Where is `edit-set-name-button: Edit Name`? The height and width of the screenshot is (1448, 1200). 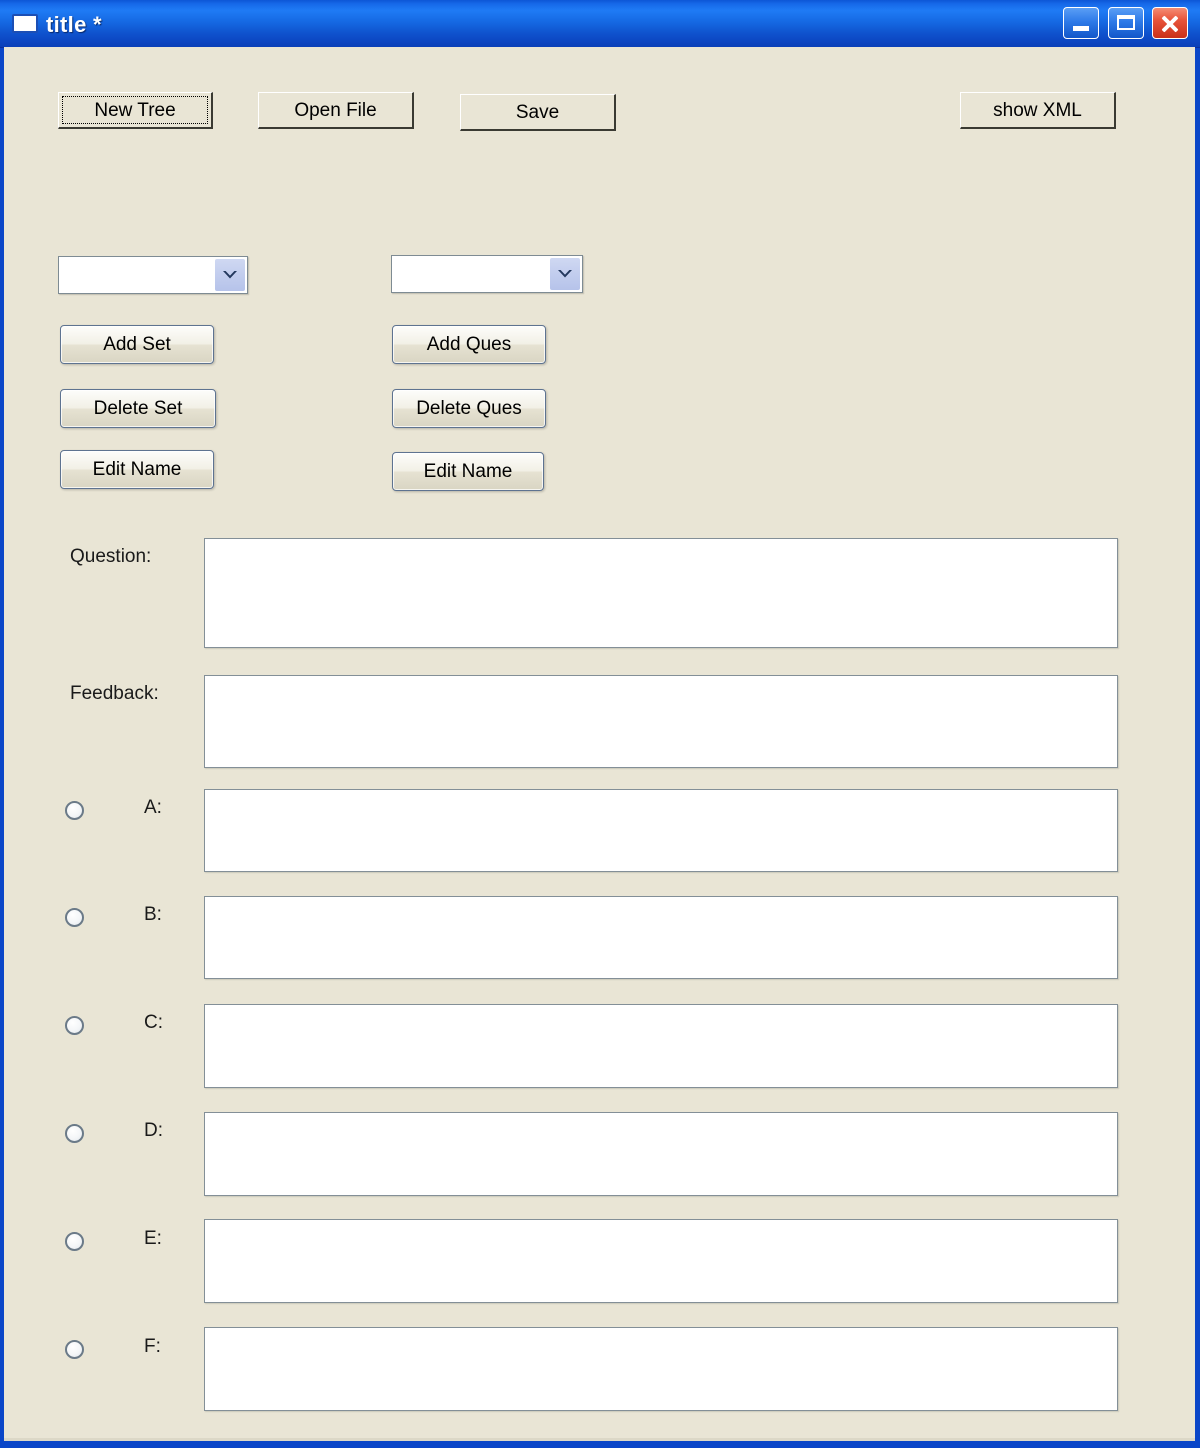
edit-set-name-button: Edit Name is located at coordinates (137, 469).